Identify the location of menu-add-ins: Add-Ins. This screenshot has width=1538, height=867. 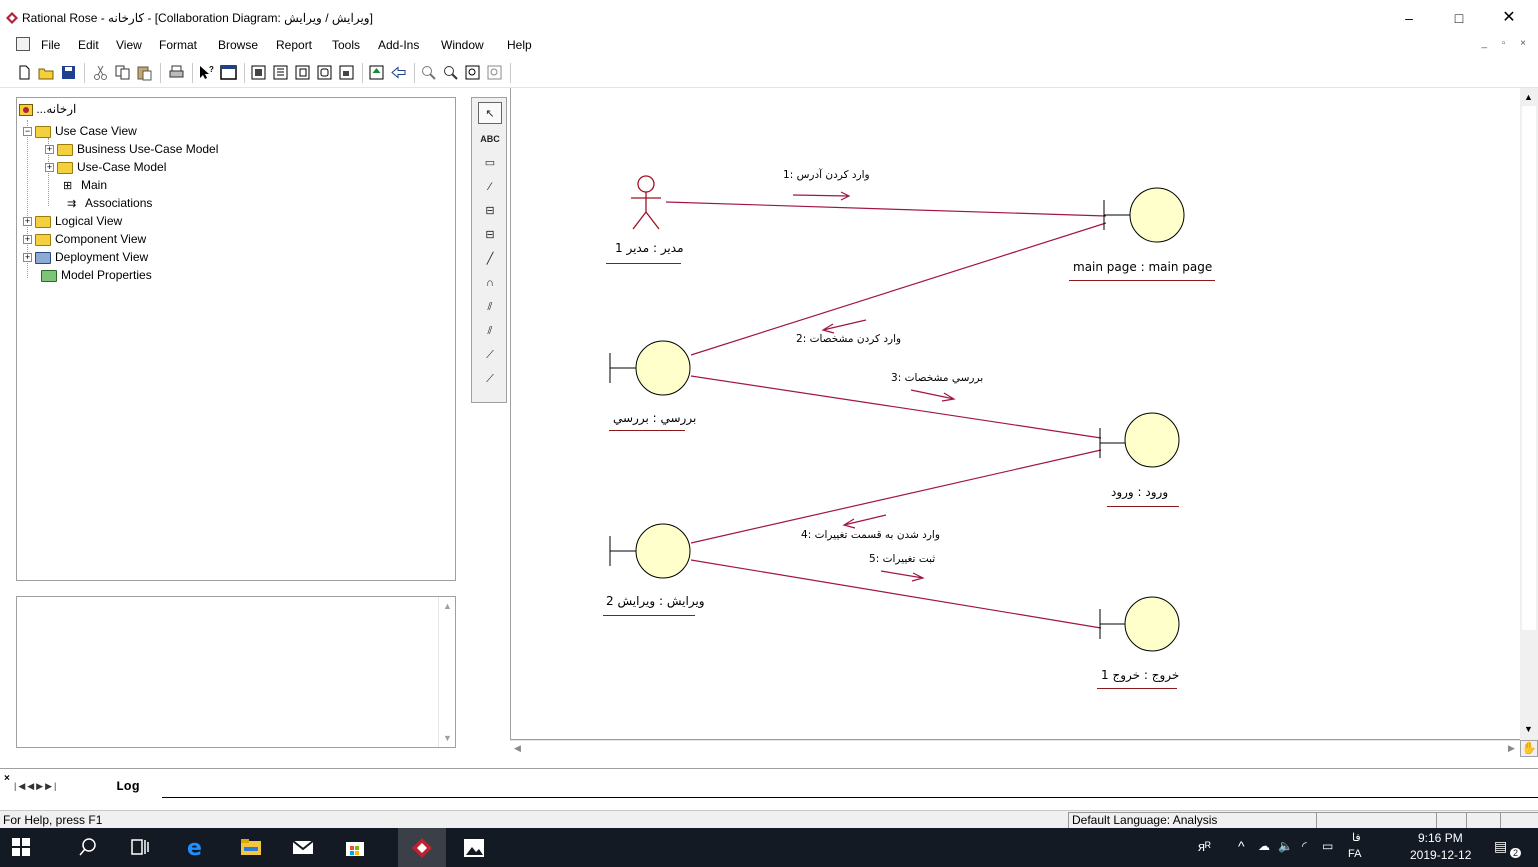
(398, 45).